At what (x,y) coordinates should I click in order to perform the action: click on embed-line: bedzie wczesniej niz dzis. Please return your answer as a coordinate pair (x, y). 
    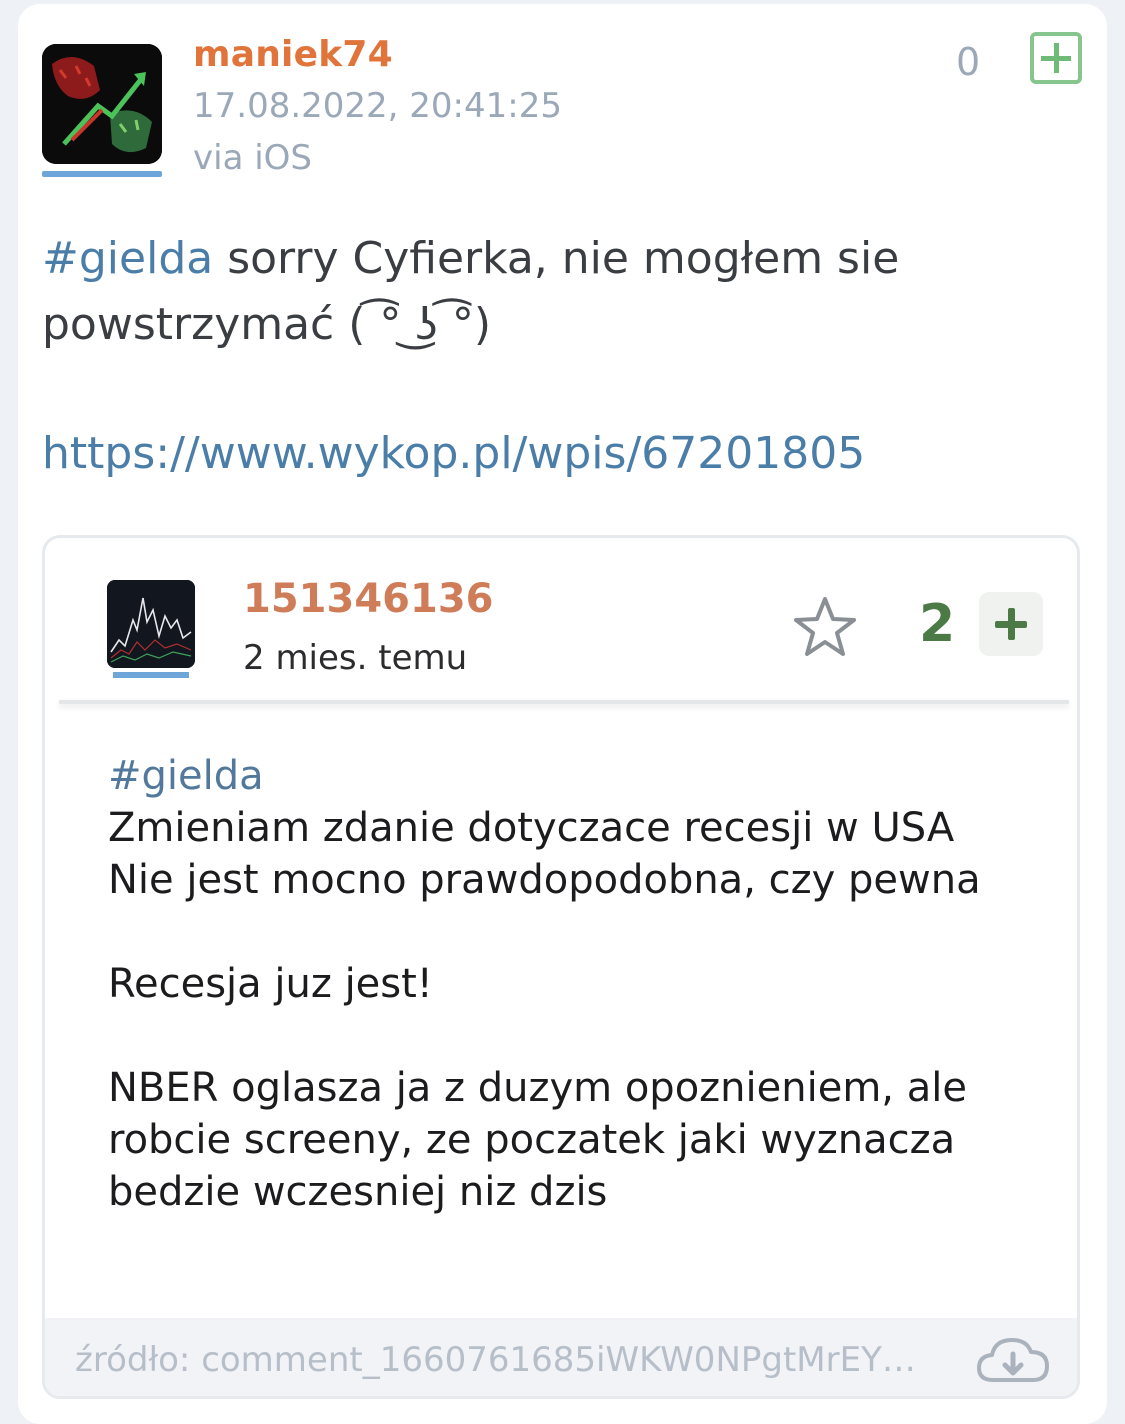
    Looking at the image, I should click on (358, 1192).